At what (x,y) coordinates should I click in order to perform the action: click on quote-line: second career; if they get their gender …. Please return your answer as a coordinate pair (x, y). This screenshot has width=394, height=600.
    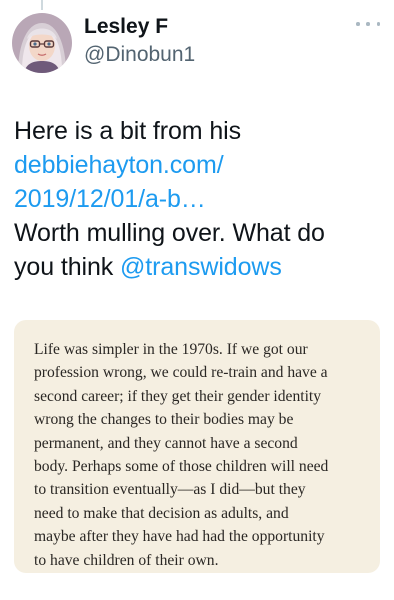
    Looking at the image, I should click on (178, 396).